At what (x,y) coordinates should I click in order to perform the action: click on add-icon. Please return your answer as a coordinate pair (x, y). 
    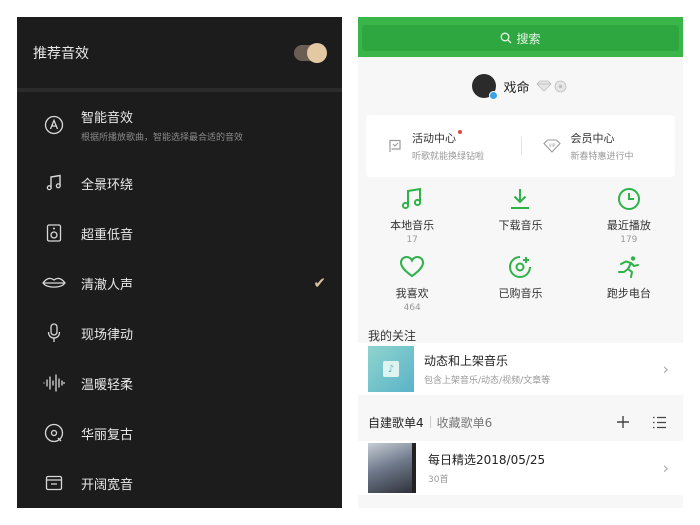
    Looking at the image, I should click on (623, 422).